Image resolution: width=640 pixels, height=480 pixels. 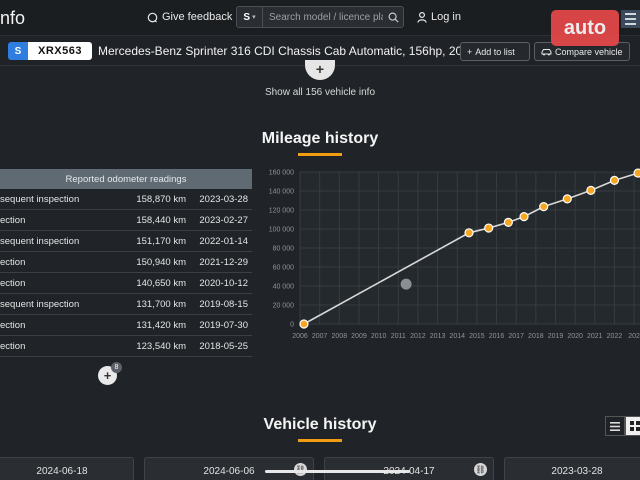 I want to click on history-card: 2024-06-18, so click(x=67, y=468).